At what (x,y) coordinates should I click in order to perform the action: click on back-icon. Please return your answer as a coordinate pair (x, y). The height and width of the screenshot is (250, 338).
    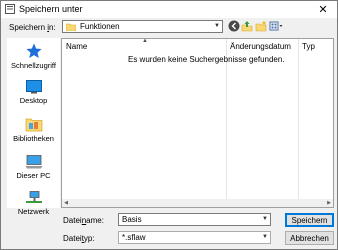
    Looking at the image, I should click on (234, 26).